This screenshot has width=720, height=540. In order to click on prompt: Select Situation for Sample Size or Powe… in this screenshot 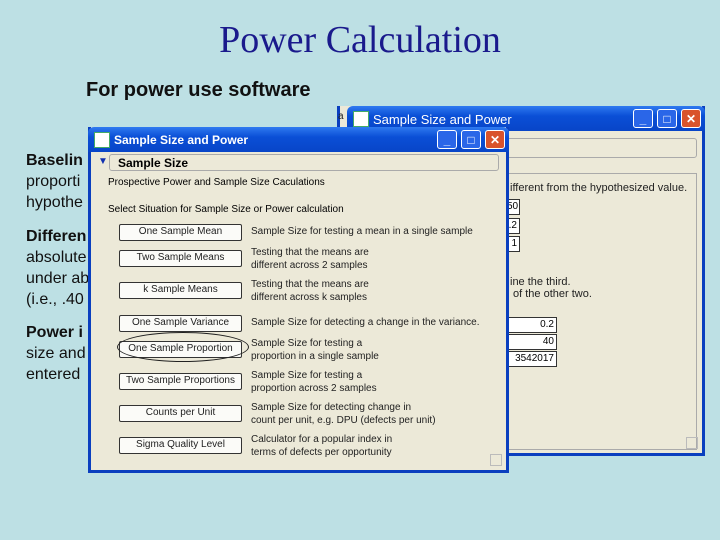, I will do `click(226, 209)`.